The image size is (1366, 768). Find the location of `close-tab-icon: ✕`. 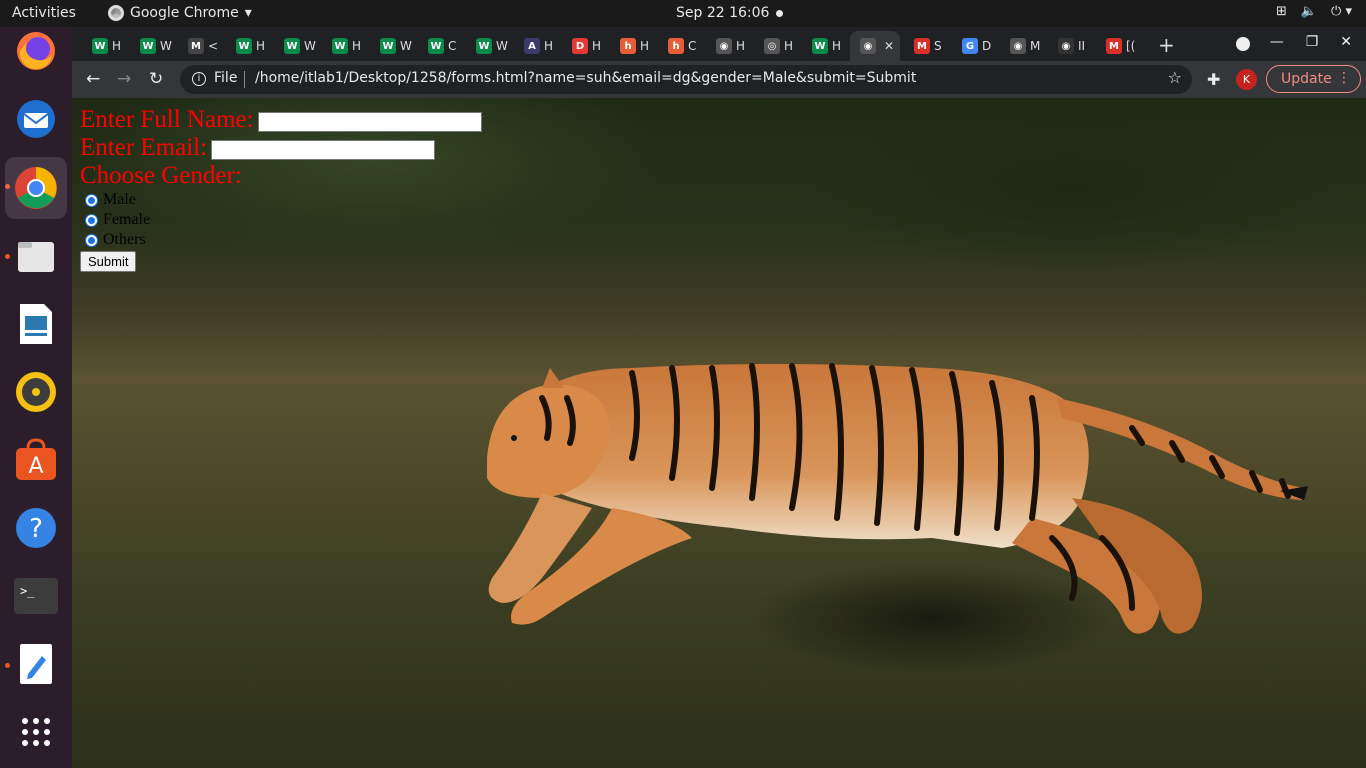

close-tab-icon: ✕ is located at coordinates (889, 46).